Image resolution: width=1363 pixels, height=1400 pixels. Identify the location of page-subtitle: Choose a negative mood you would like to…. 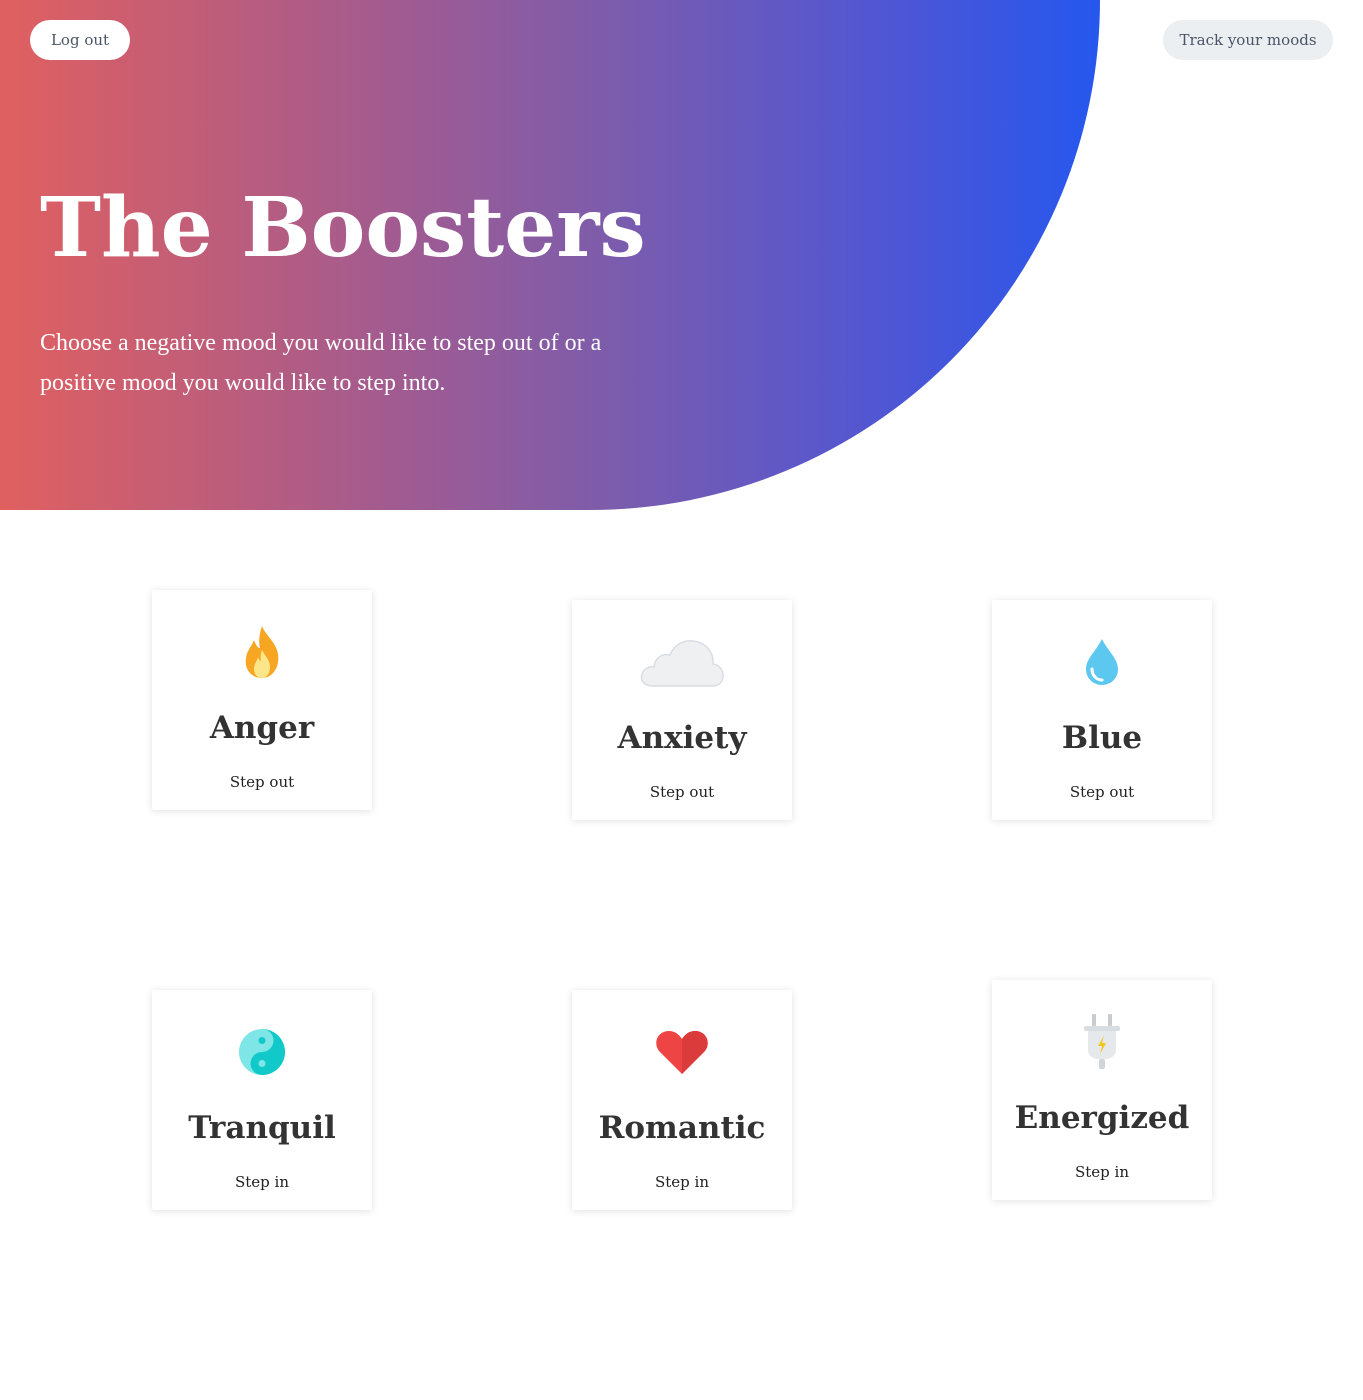
(321, 363).